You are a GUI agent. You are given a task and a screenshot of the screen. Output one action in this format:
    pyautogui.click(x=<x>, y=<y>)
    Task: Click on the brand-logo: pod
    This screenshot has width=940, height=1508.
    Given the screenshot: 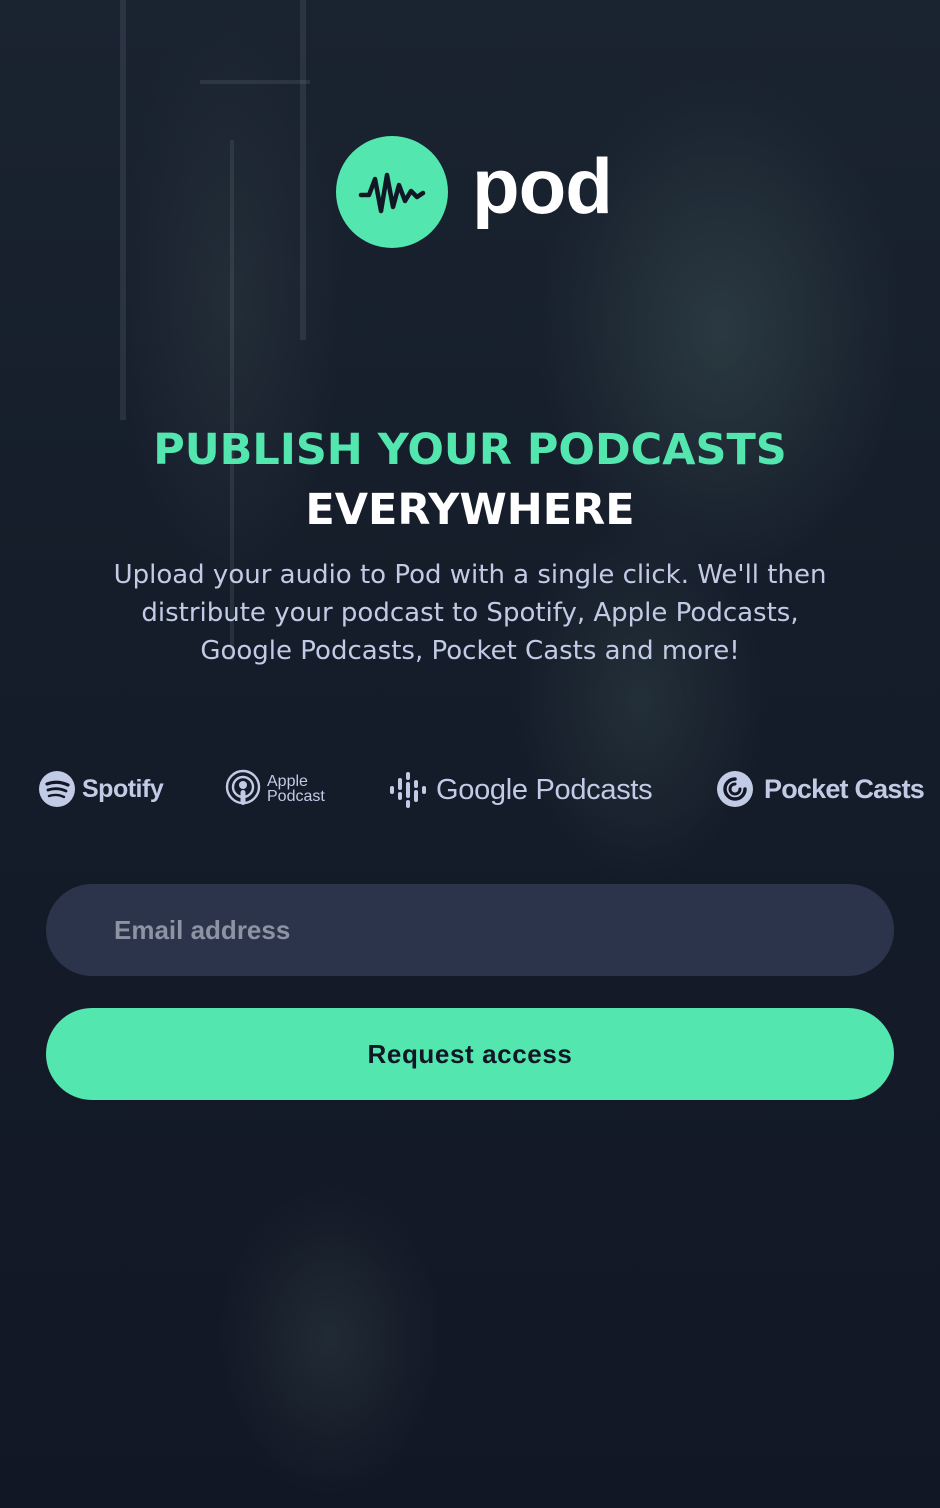 What is the action you would take?
    pyautogui.click(x=474, y=192)
    